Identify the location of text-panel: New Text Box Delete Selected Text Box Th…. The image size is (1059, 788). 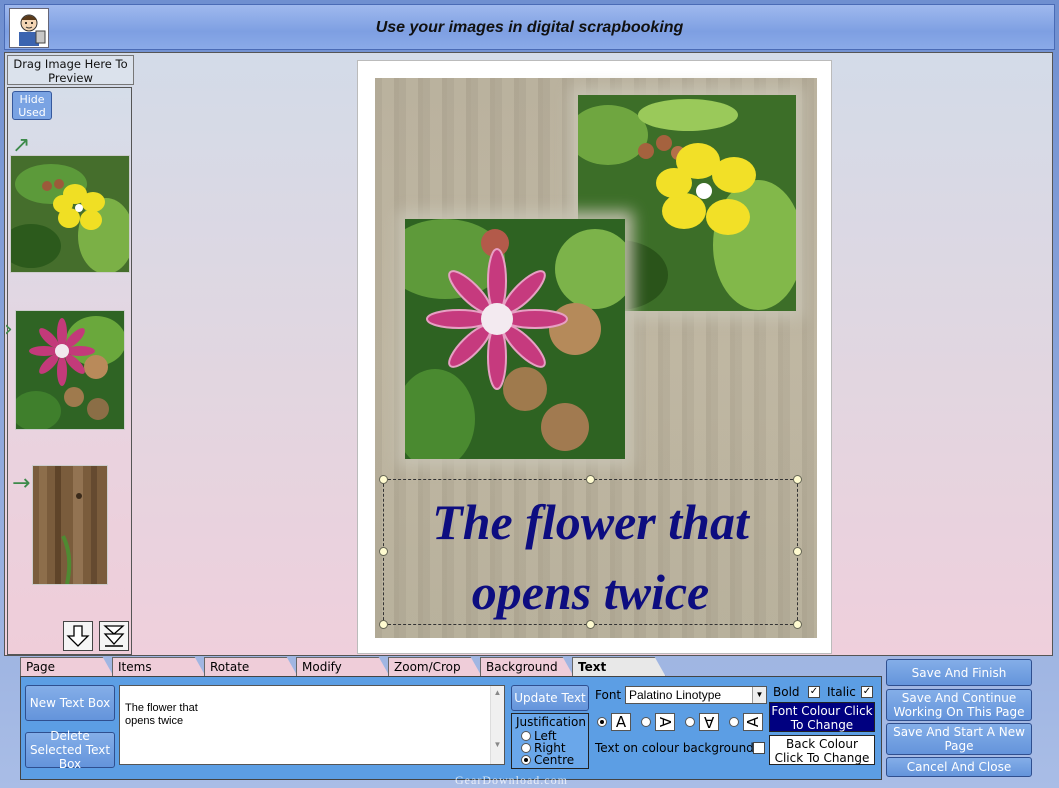
(451, 728).